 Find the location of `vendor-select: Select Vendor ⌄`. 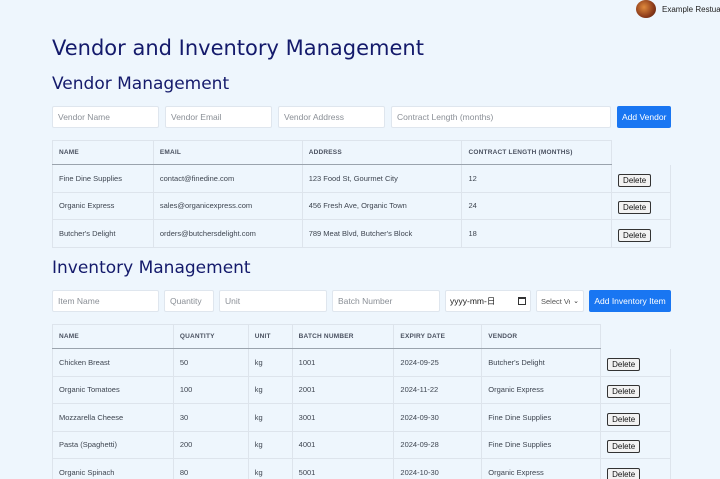

vendor-select: Select Vendor ⌄ is located at coordinates (560, 301).